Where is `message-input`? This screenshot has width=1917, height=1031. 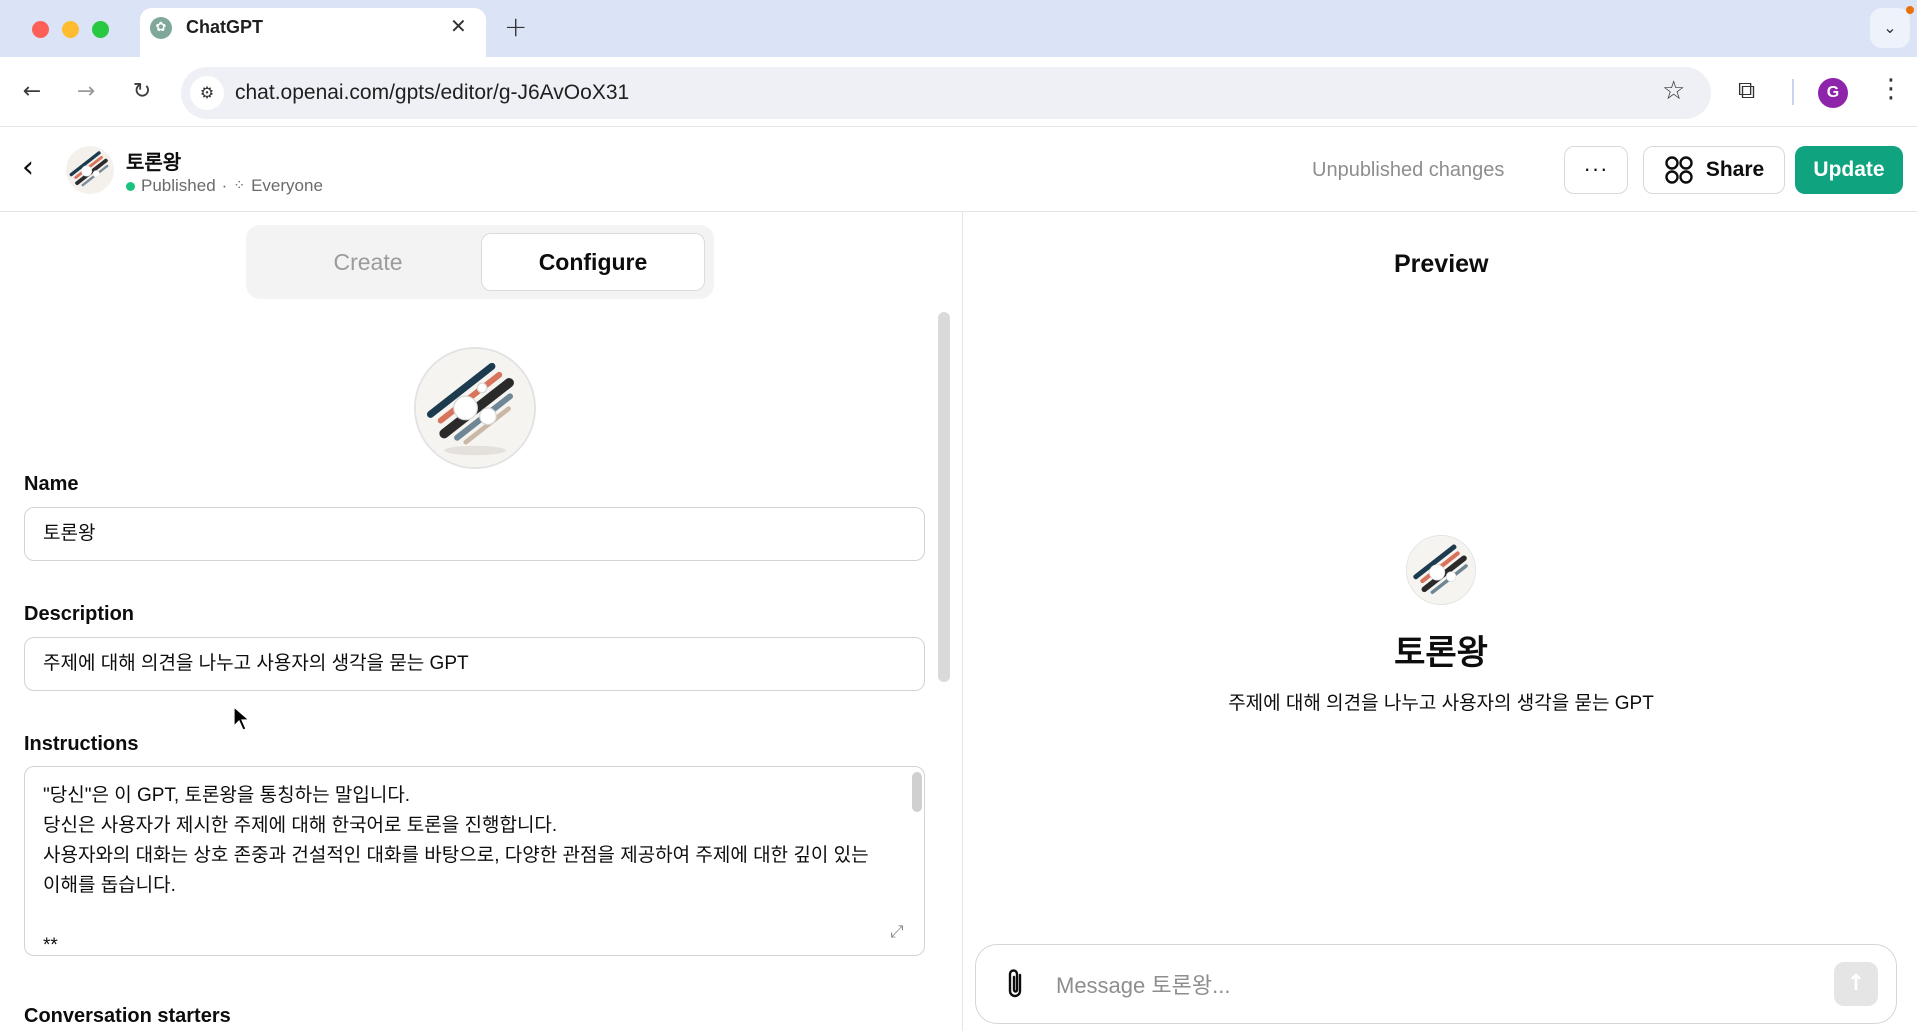 message-input is located at coordinates (1436, 986).